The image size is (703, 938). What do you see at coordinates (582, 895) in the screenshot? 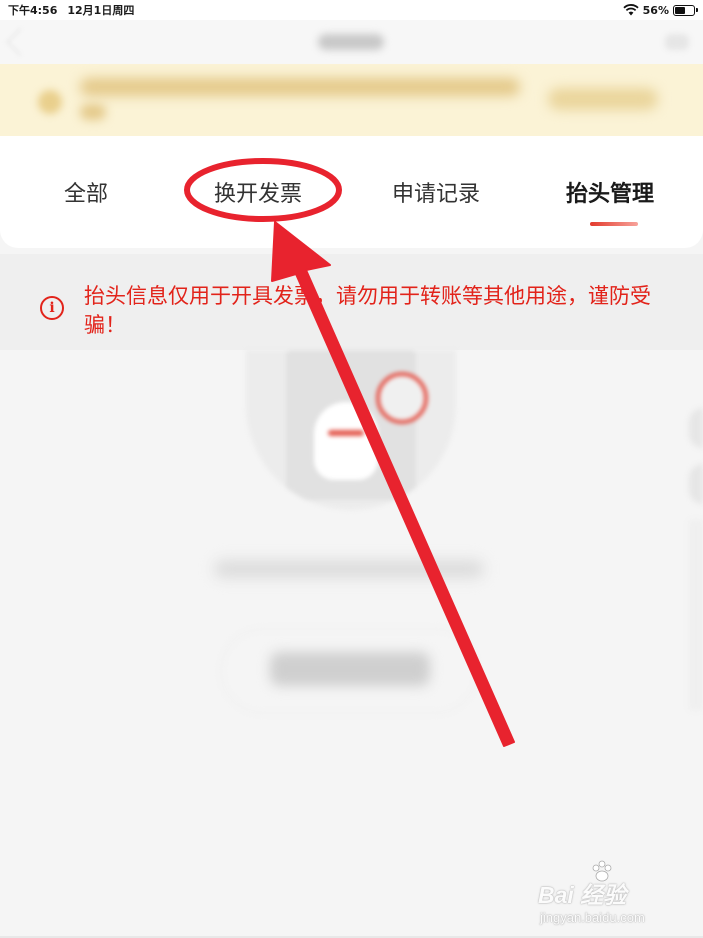
I see `watermark-logo: Bai 经验` at bounding box center [582, 895].